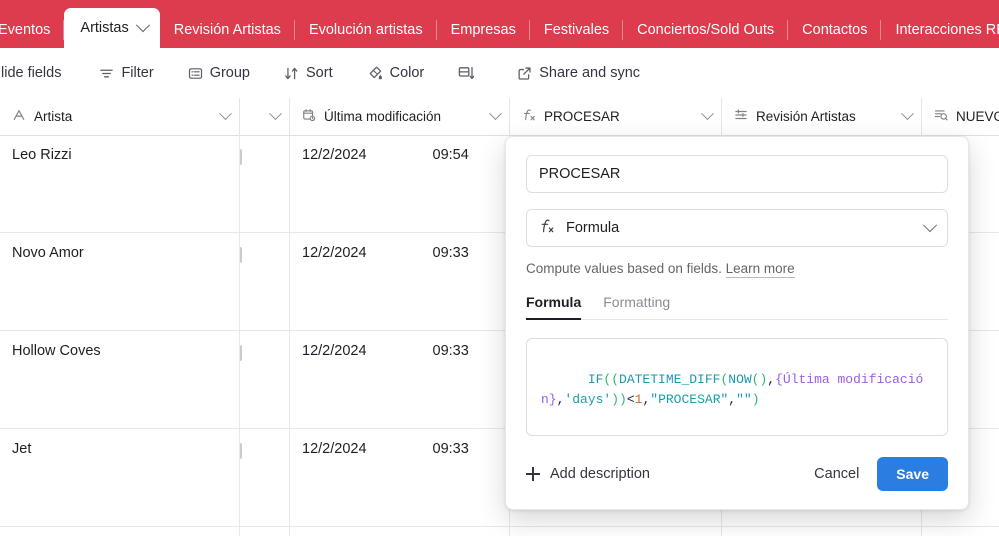 The image size is (999, 536). What do you see at coordinates (630, 399) in the screenshot?
I see `formula-token-op: <` at bounding box center [630, 399].